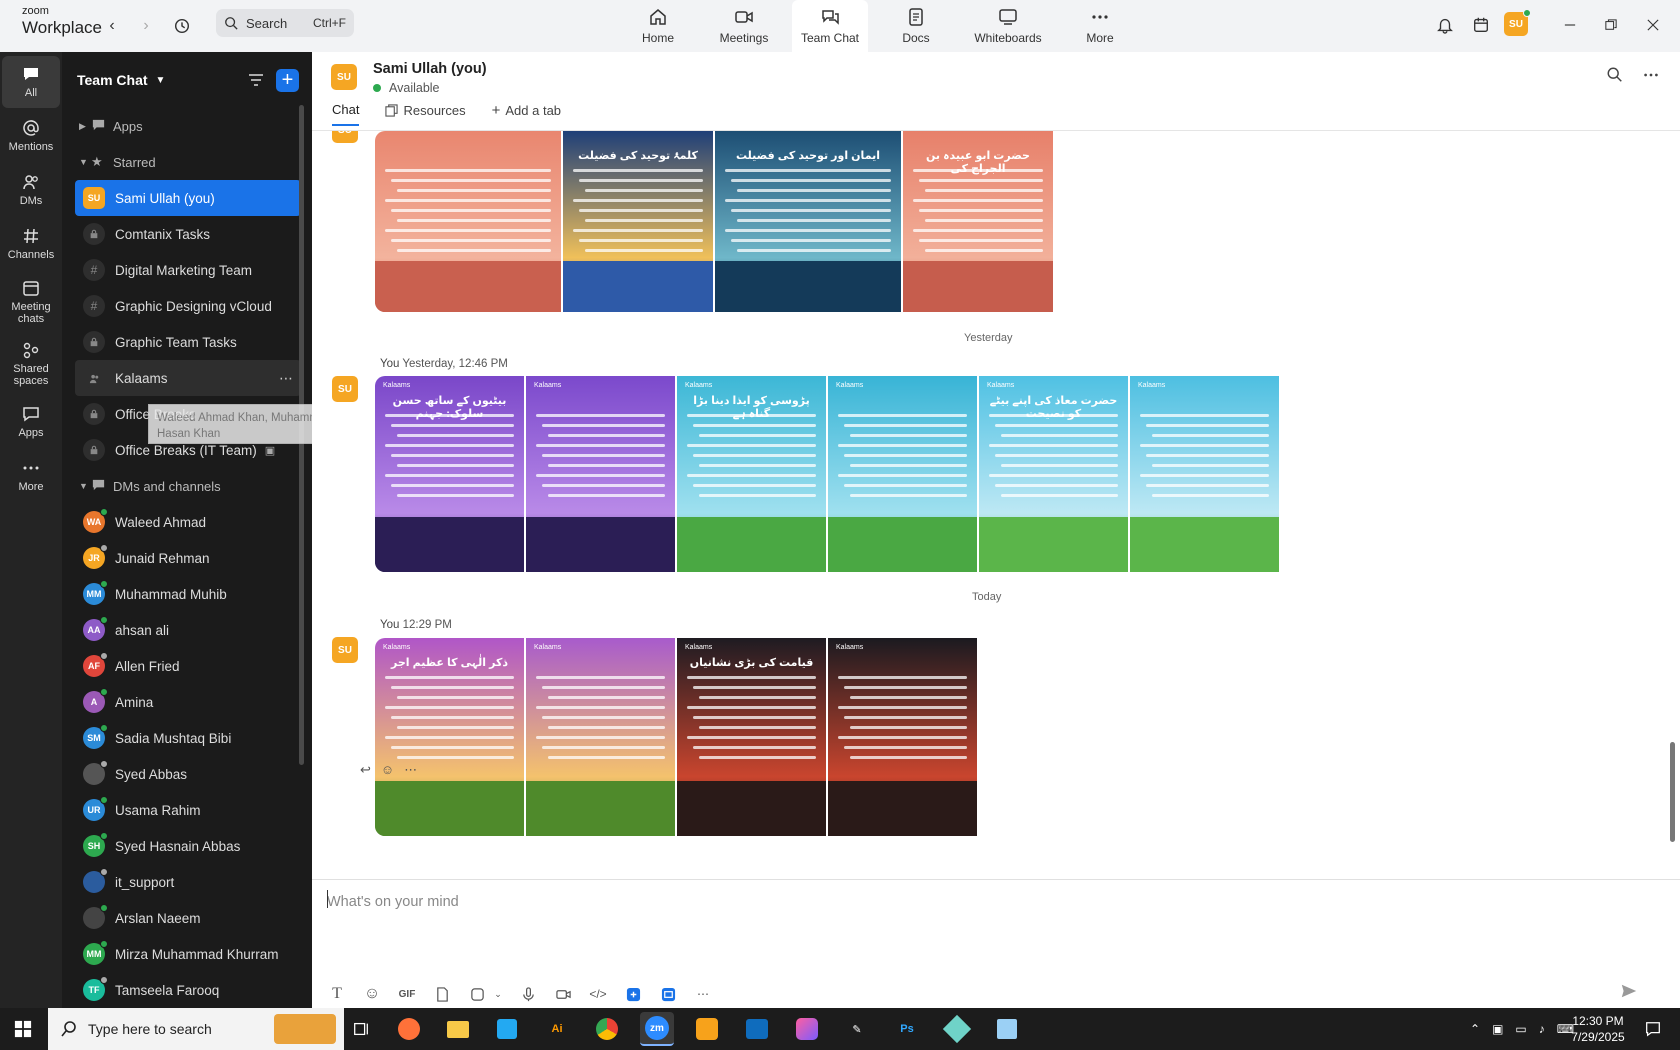  I want to click on photoshop-icon: Ps, so click(907, 1029).